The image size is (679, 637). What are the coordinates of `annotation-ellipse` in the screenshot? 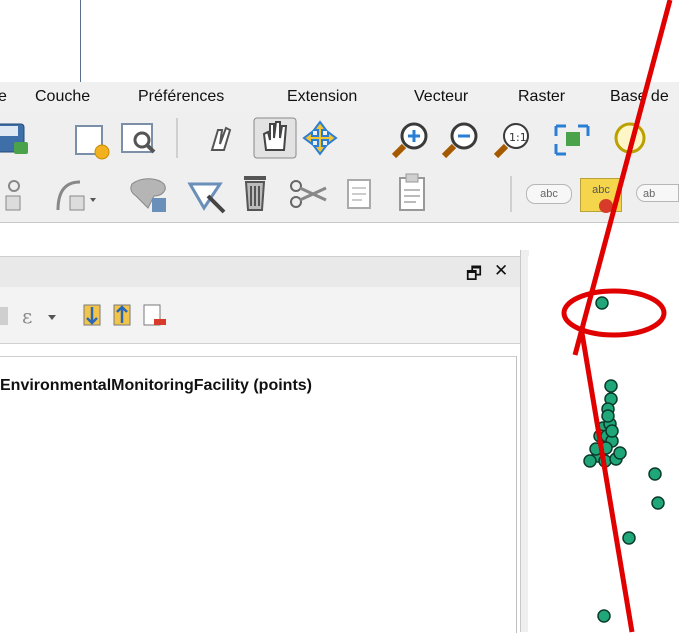 It's located at (614, 313).